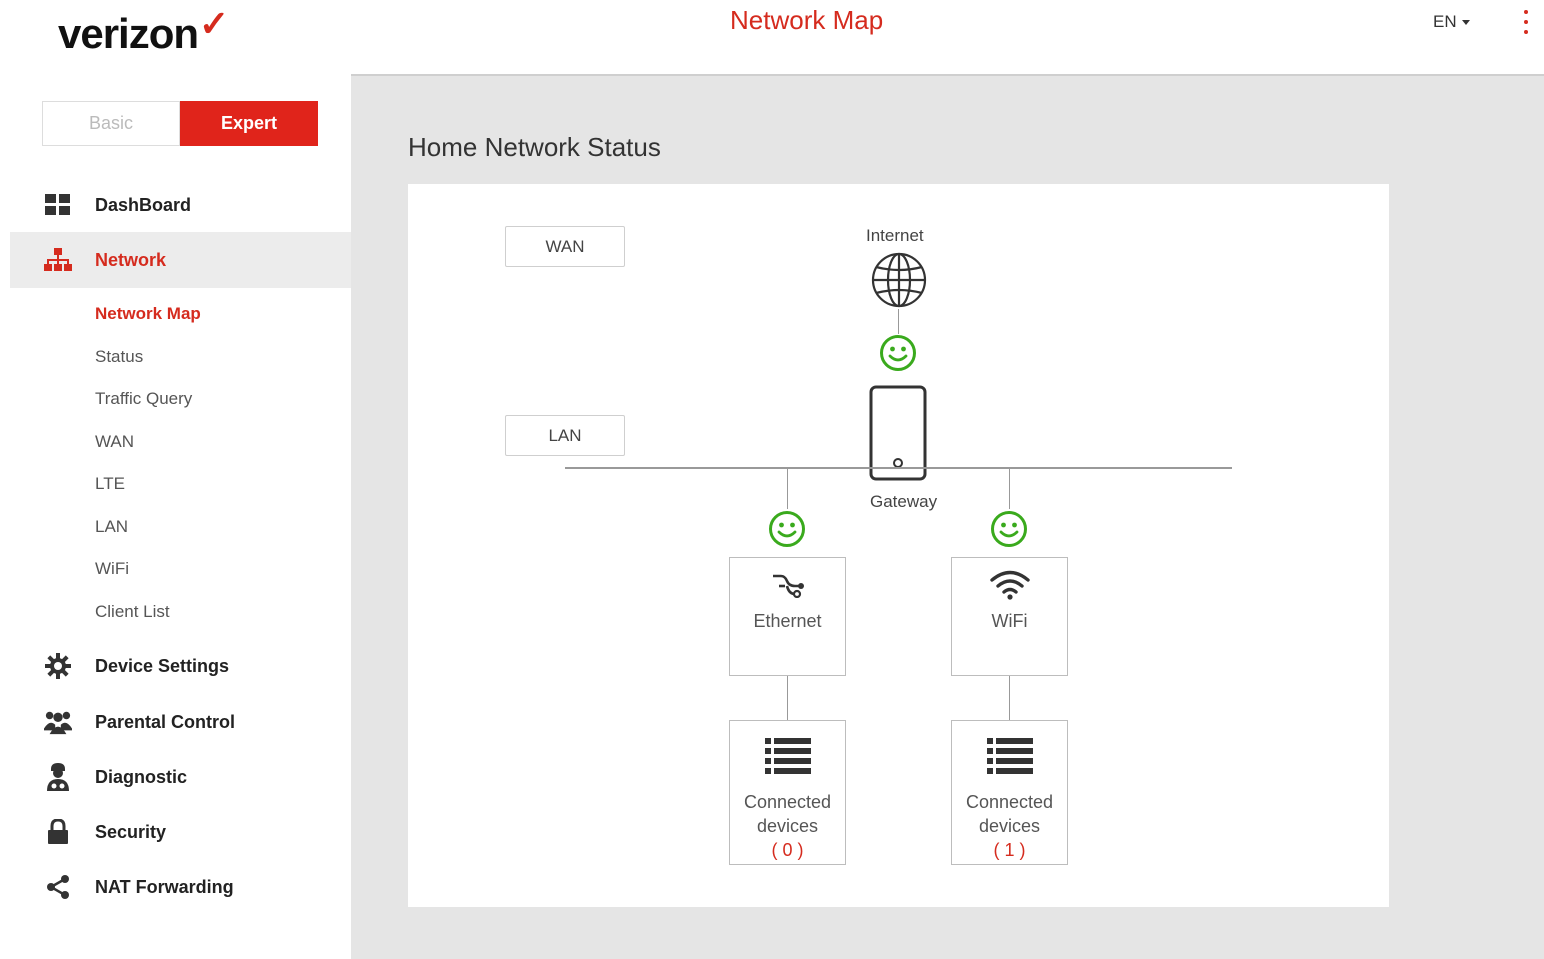  I want to click on ethernet-box: Ethernet, so click(787, 616).